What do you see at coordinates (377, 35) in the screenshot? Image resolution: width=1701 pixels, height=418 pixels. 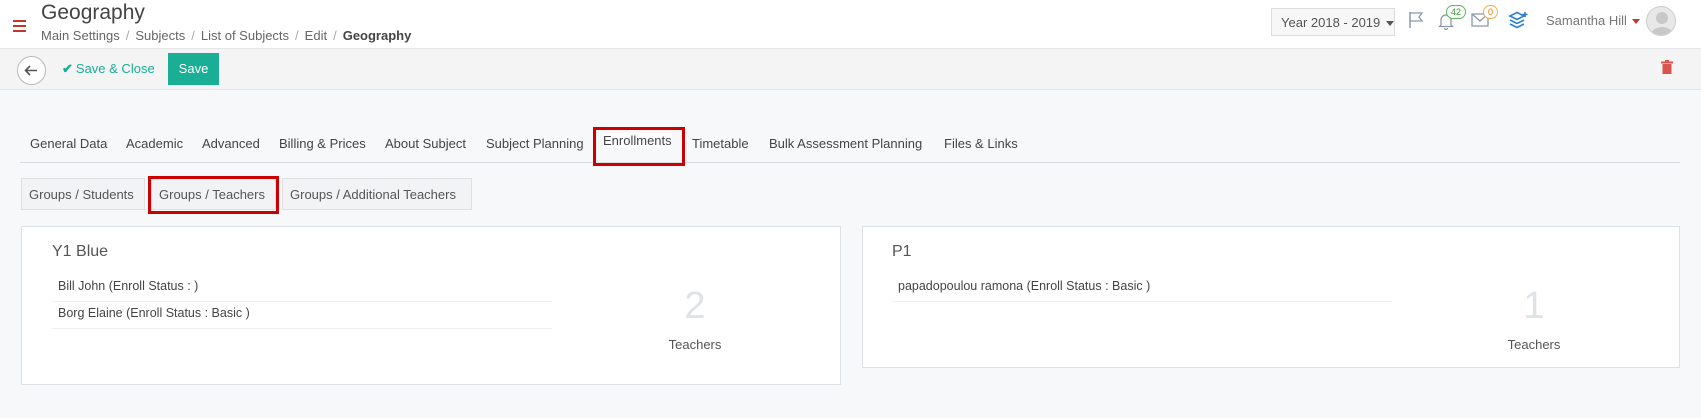 I see `breadcrumb-current: Geography` at bounding box center [377, 35].